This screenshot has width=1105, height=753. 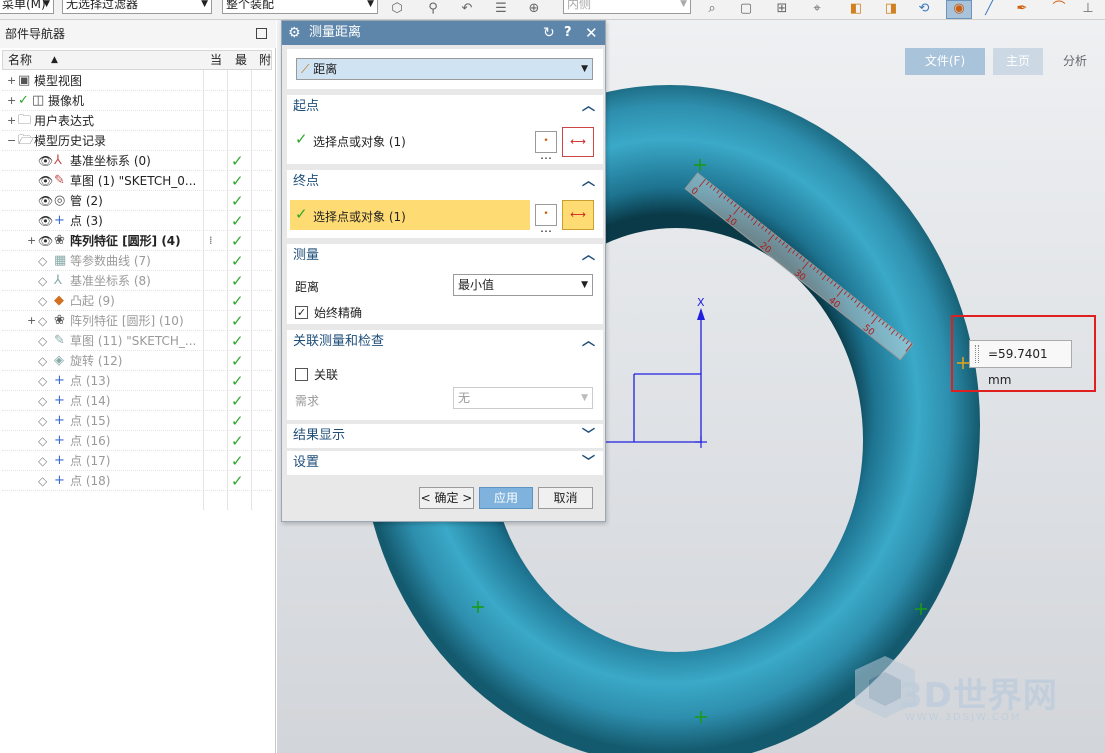 I want to click on cube-icon: ⬡, so click(x=397, y=9).